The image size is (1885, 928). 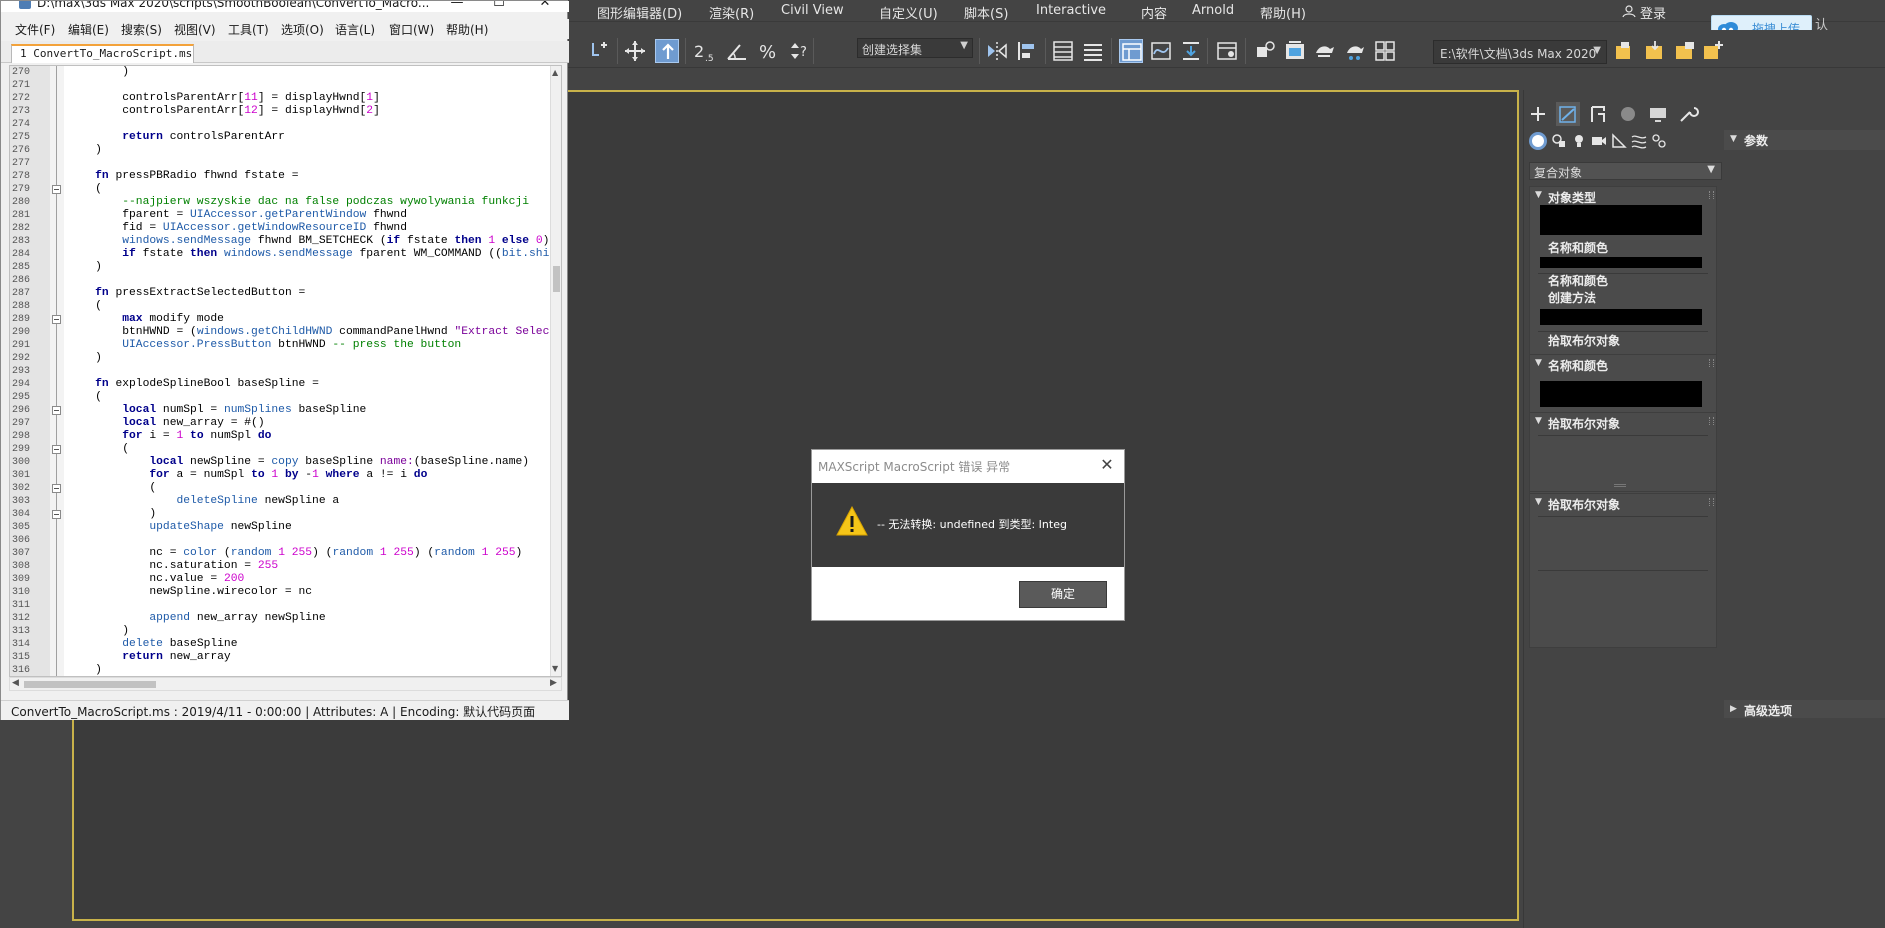 What do you see at coordinates (1804, 709) in the screenshot?
I see `advanced-options-rollout-header: ▶ 高级选项` at bounding box center [1804, 709].